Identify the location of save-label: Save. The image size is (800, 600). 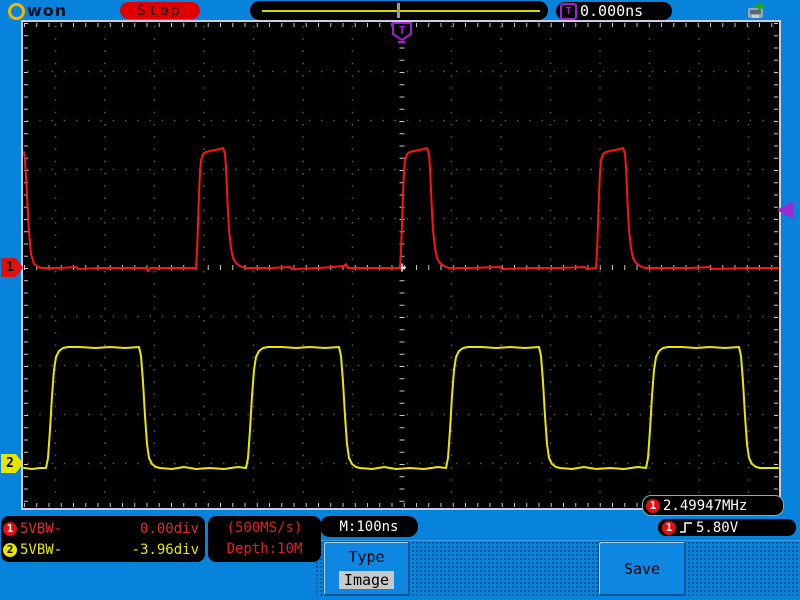
(642, 568).